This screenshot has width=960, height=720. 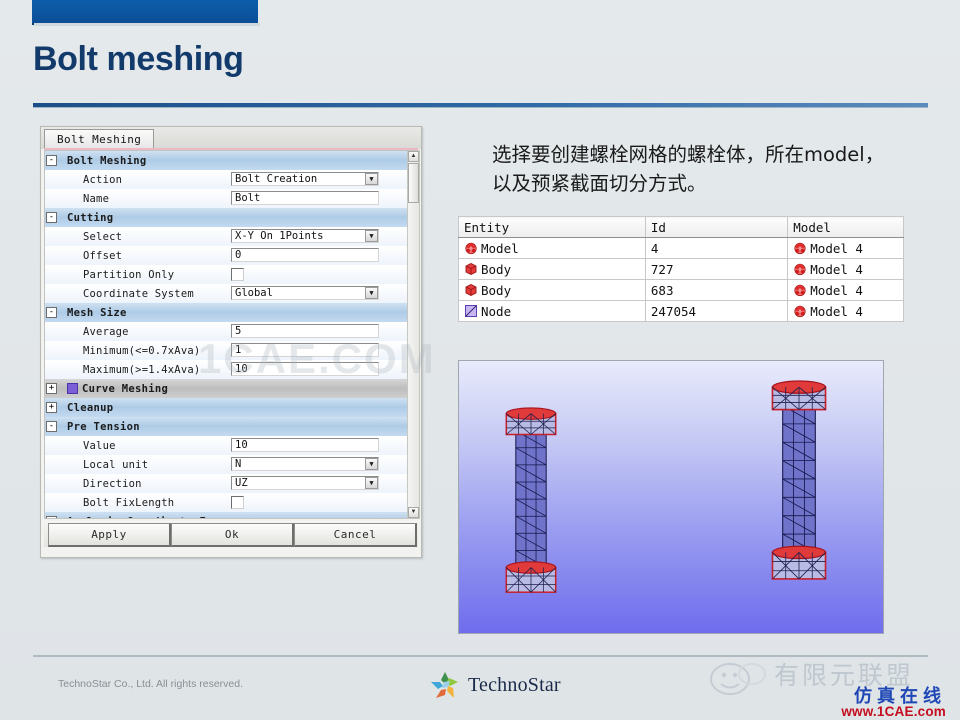 I want to click on property-row-bolt-fixlength: Bolt FixLength, so click(x=232, y=502).